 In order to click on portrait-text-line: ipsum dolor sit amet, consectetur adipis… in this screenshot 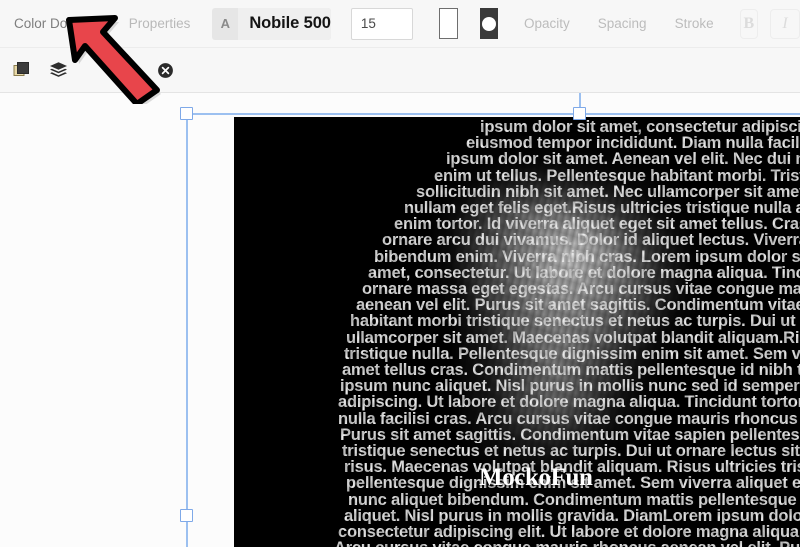, I will do `click(640, 127)`.